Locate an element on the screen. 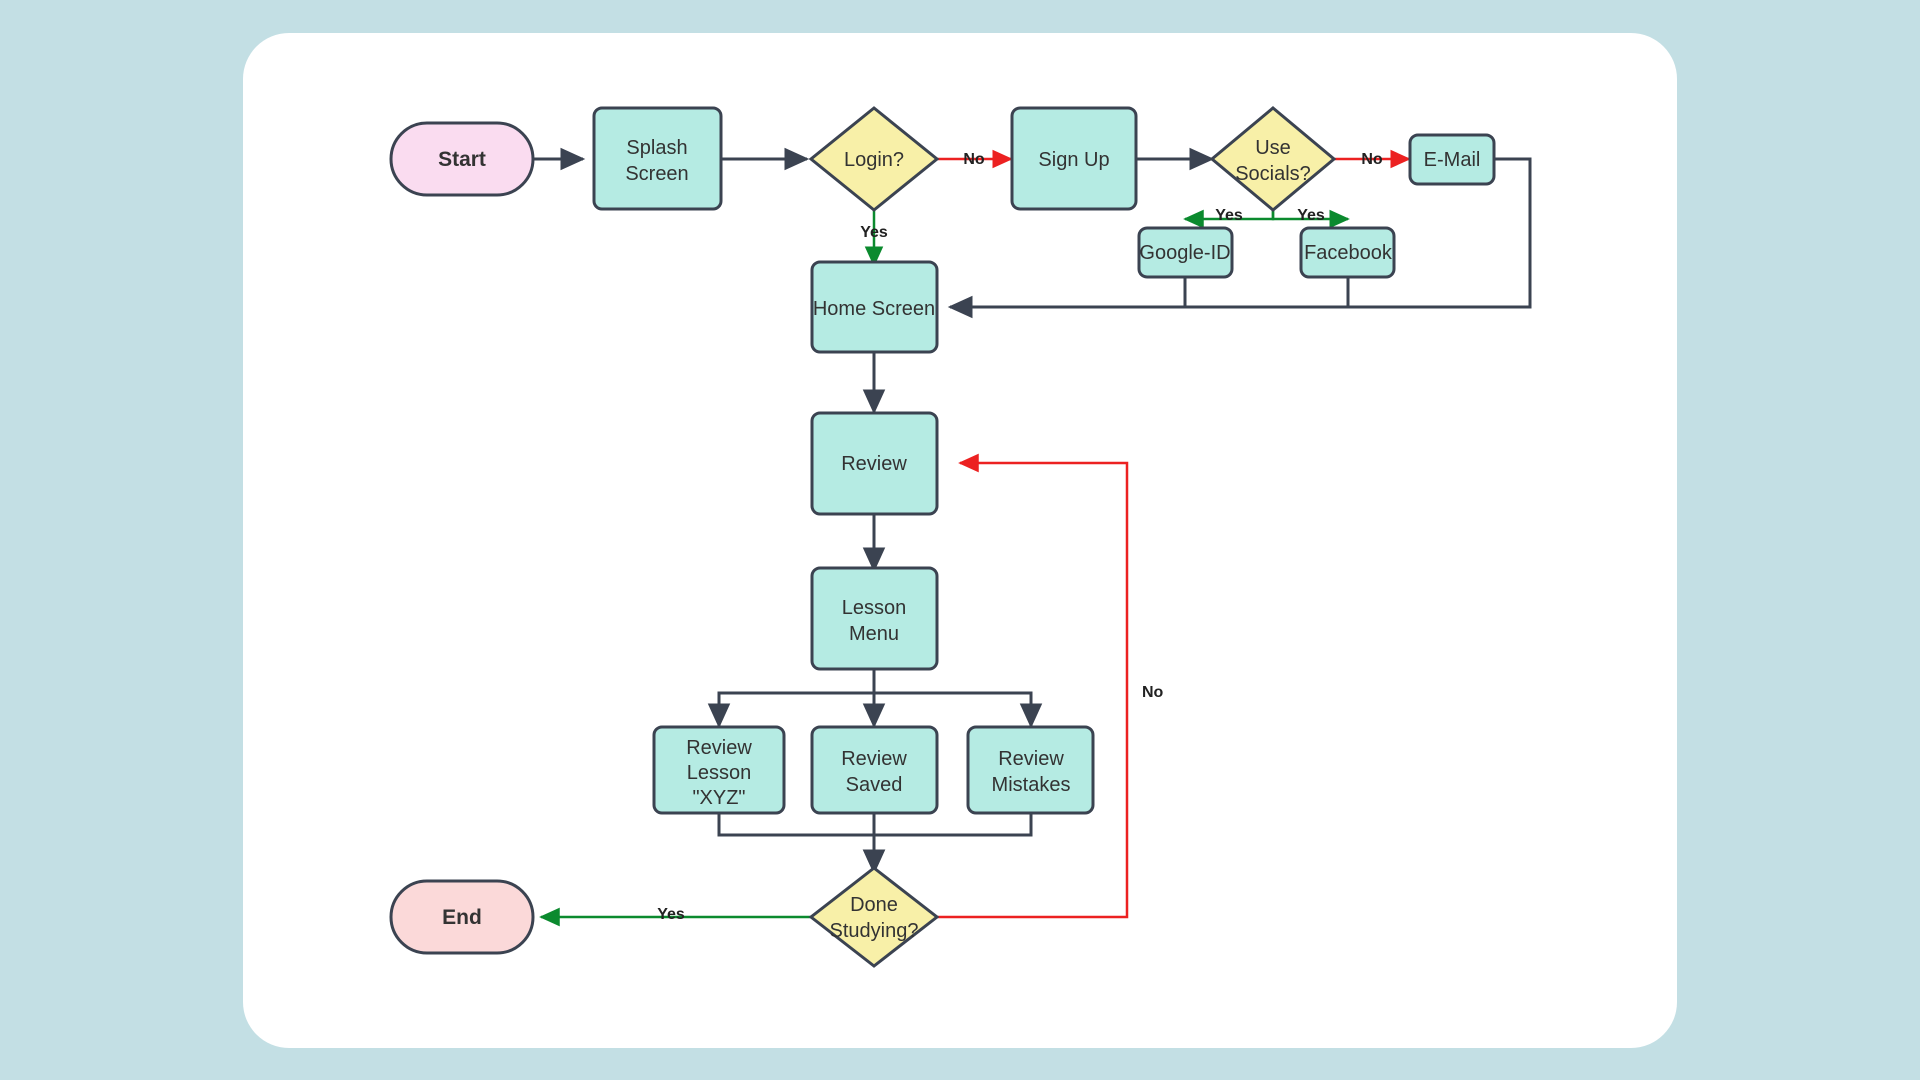 The height and width of the screenshot is (1080, 1920). edge-label-done-yes: Yes is located at coordinates (671, 914).